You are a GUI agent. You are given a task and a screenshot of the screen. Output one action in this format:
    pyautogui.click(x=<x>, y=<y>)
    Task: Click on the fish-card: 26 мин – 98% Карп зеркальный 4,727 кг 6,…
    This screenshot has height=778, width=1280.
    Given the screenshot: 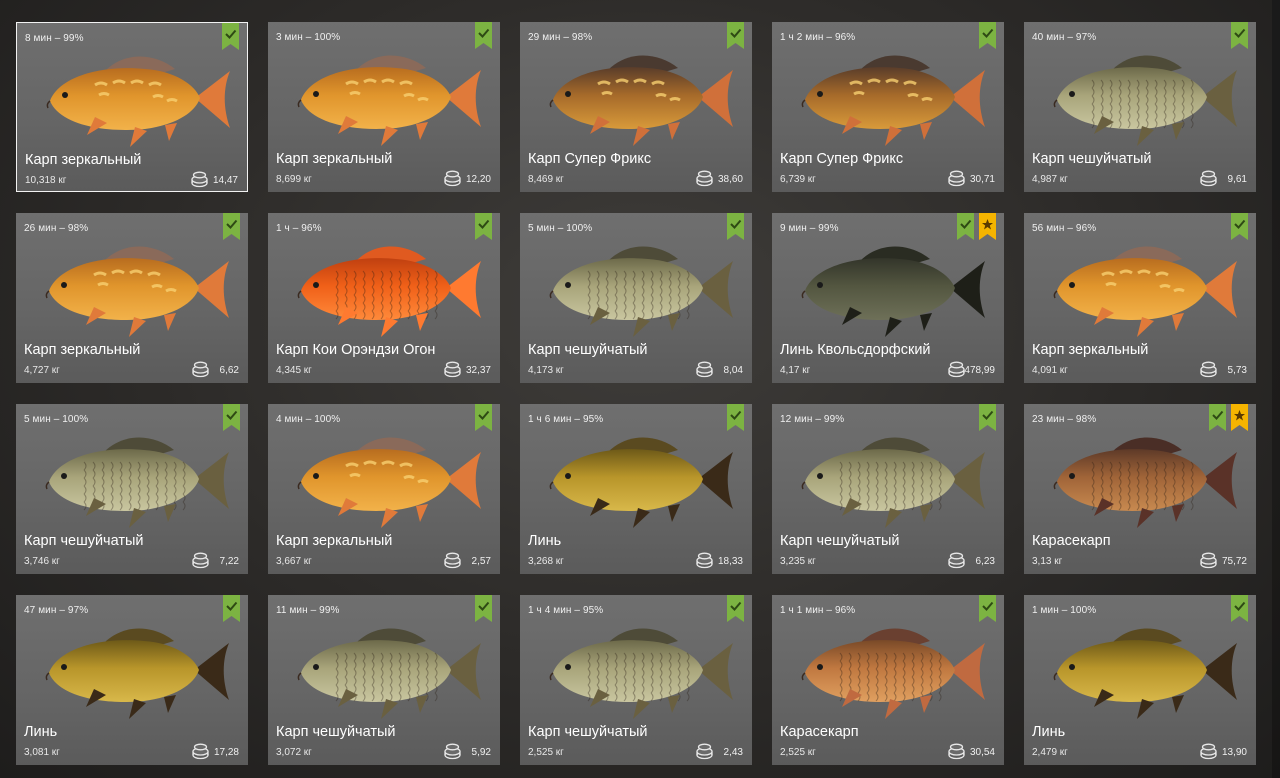 What is the action you would take?
    pyautogui.click(x=132, y=298)
    